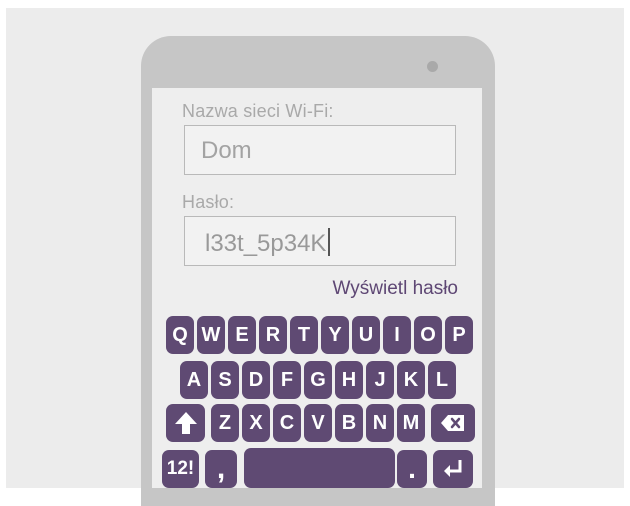  Describe the element at coordinates (304, 335) in the screenshot. I see `key-t: T` at that location.